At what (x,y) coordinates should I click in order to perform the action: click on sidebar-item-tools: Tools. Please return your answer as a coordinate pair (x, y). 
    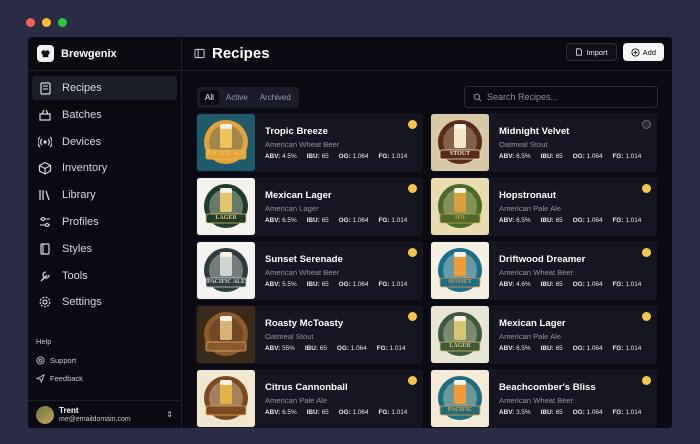
    Looking at the image, I should click on (104, 276).